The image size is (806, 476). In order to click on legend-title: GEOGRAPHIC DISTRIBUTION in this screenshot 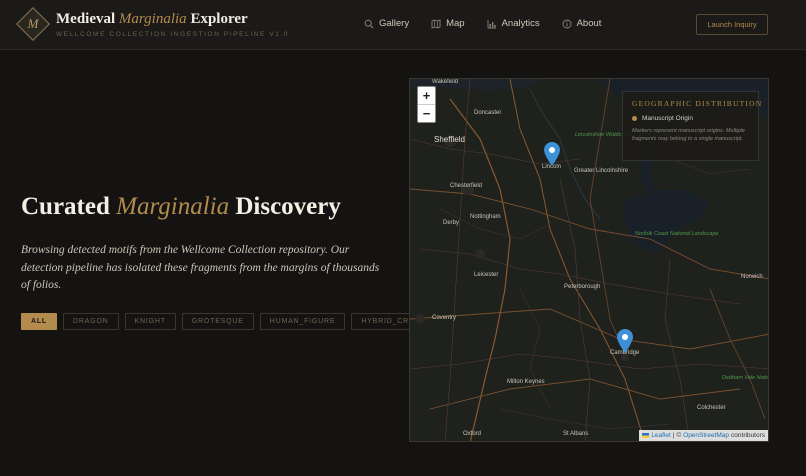, I will do `click(697, 103)`.